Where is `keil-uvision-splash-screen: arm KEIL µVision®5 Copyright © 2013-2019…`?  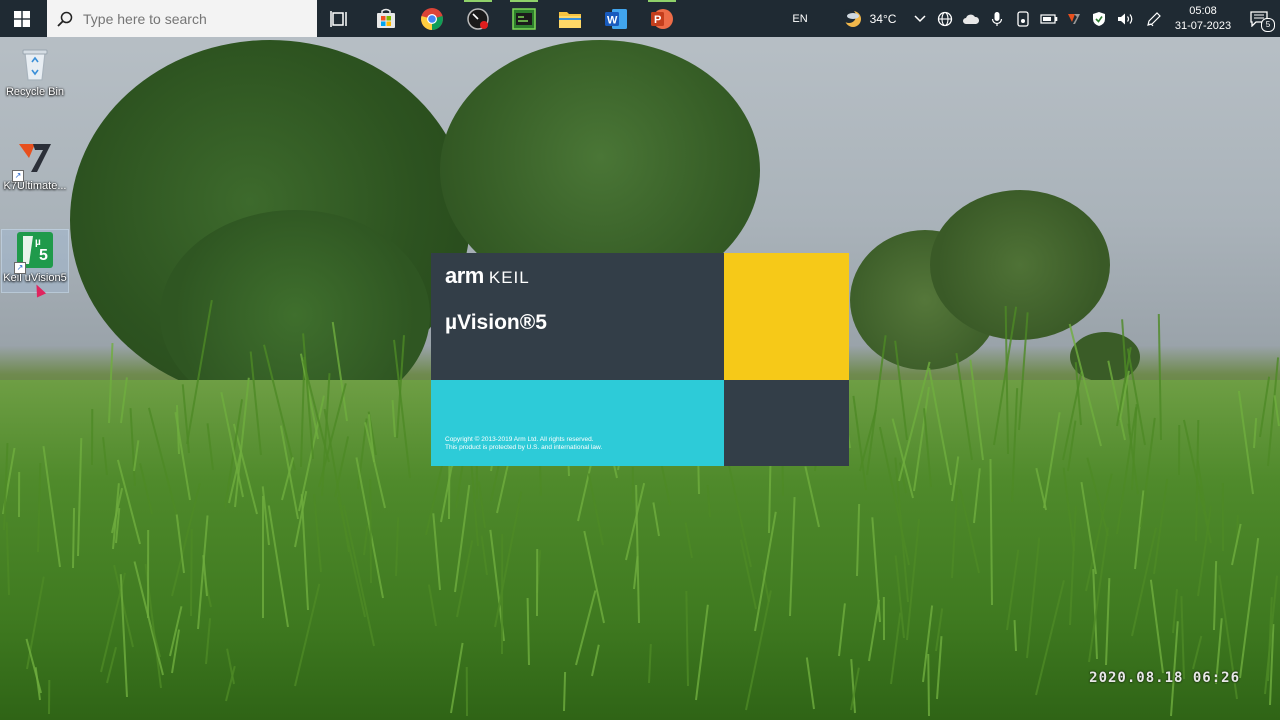 keil-uvision-splash-screen: arm KEIL µVision®5 Copyright © 2013-2019… is located at coordinates (640, 359).